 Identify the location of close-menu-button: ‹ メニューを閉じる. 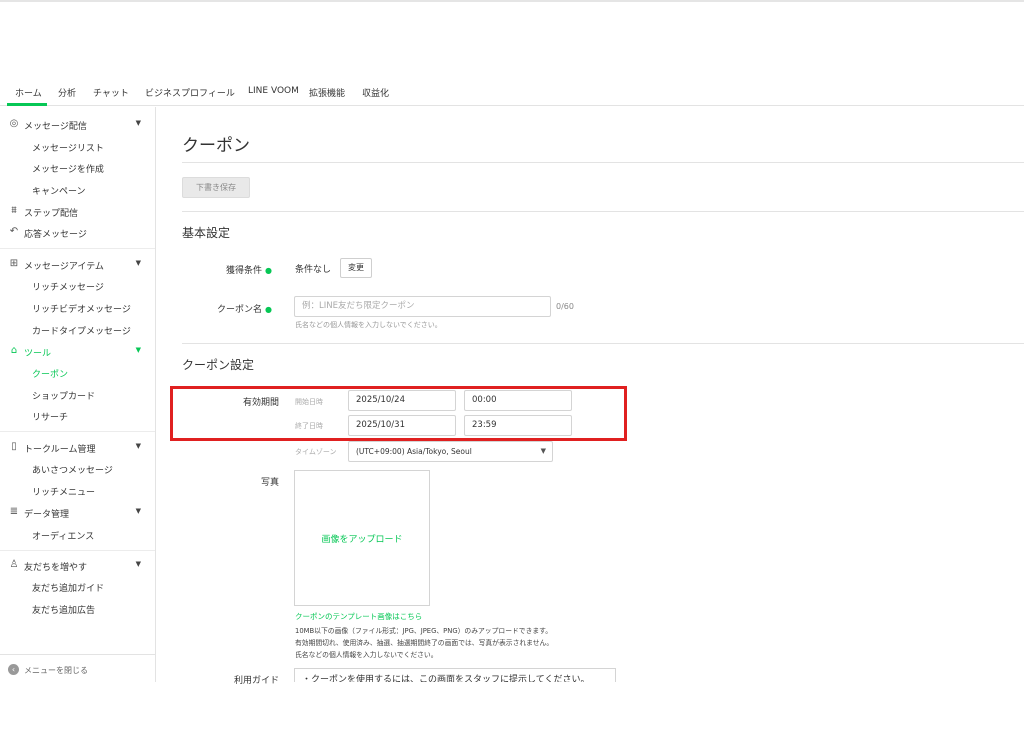
(77, 668).